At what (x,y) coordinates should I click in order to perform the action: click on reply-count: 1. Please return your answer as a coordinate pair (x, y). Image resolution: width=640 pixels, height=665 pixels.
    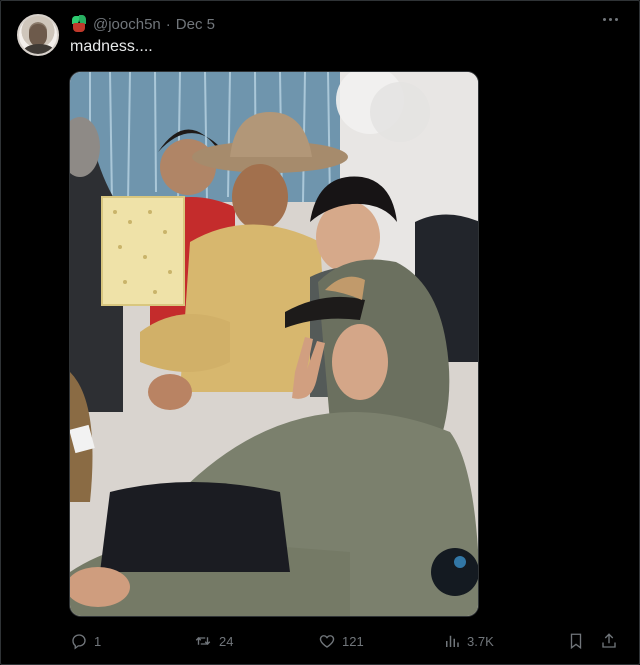
    Looking at the image, I should click on (98, 641).